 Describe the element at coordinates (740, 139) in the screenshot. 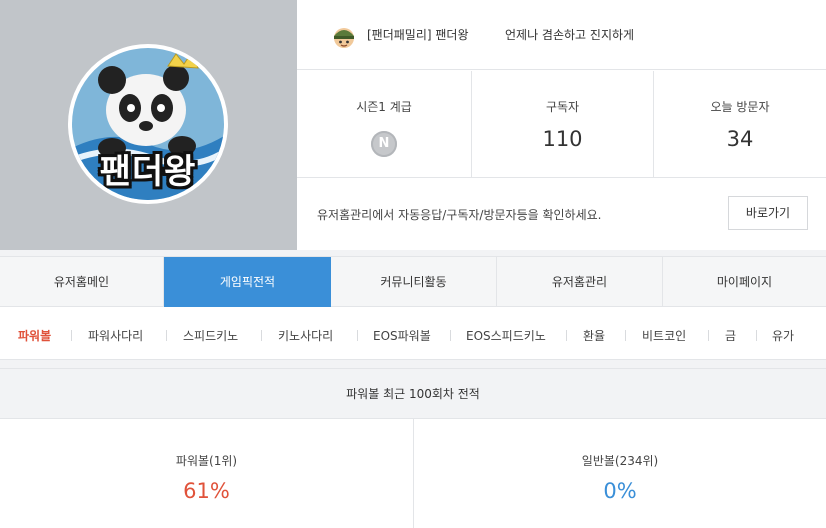

I see `stat-value: 34` at that location.